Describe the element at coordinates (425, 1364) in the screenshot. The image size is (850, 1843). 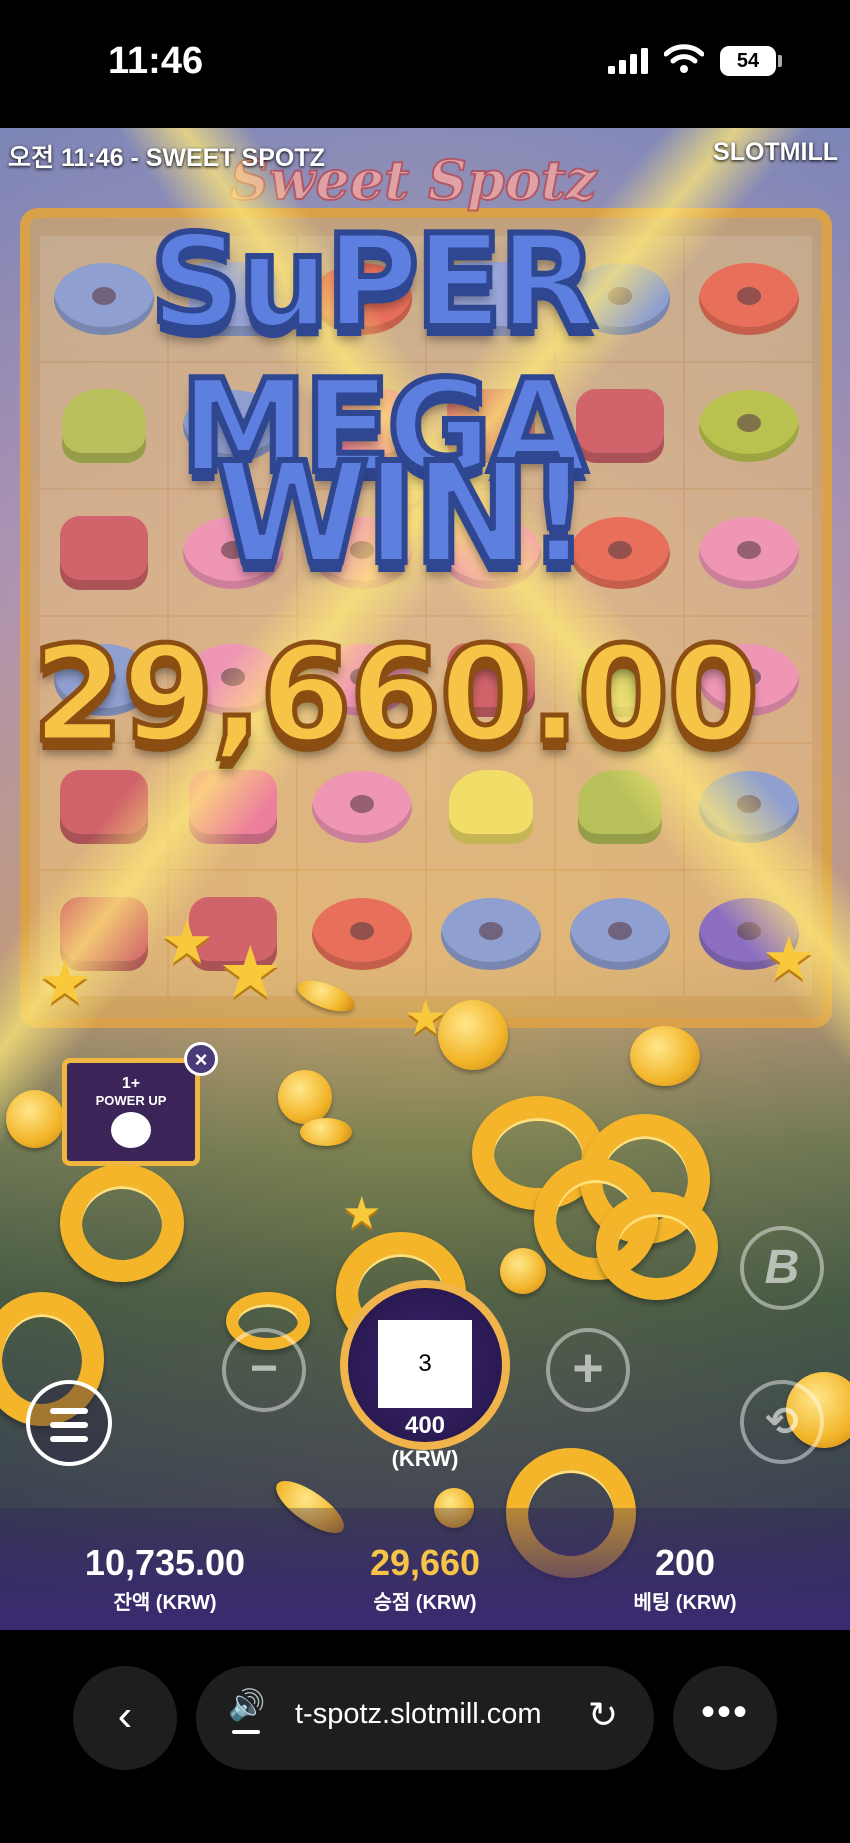
I see `spin-counter: 3` at that location.